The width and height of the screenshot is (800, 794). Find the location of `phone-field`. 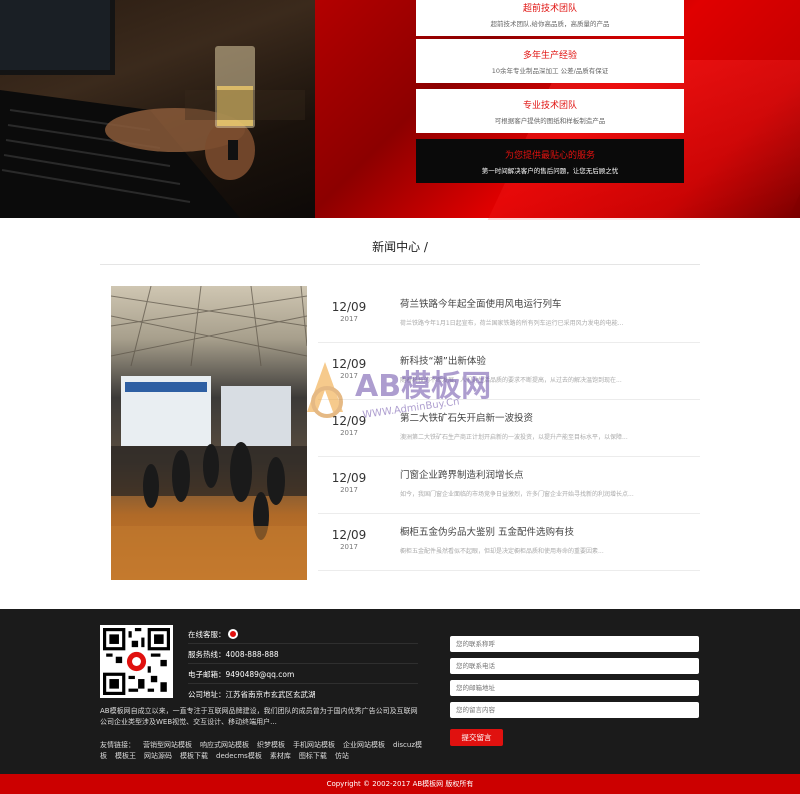

phone-field is located at coordinates (574, 666).